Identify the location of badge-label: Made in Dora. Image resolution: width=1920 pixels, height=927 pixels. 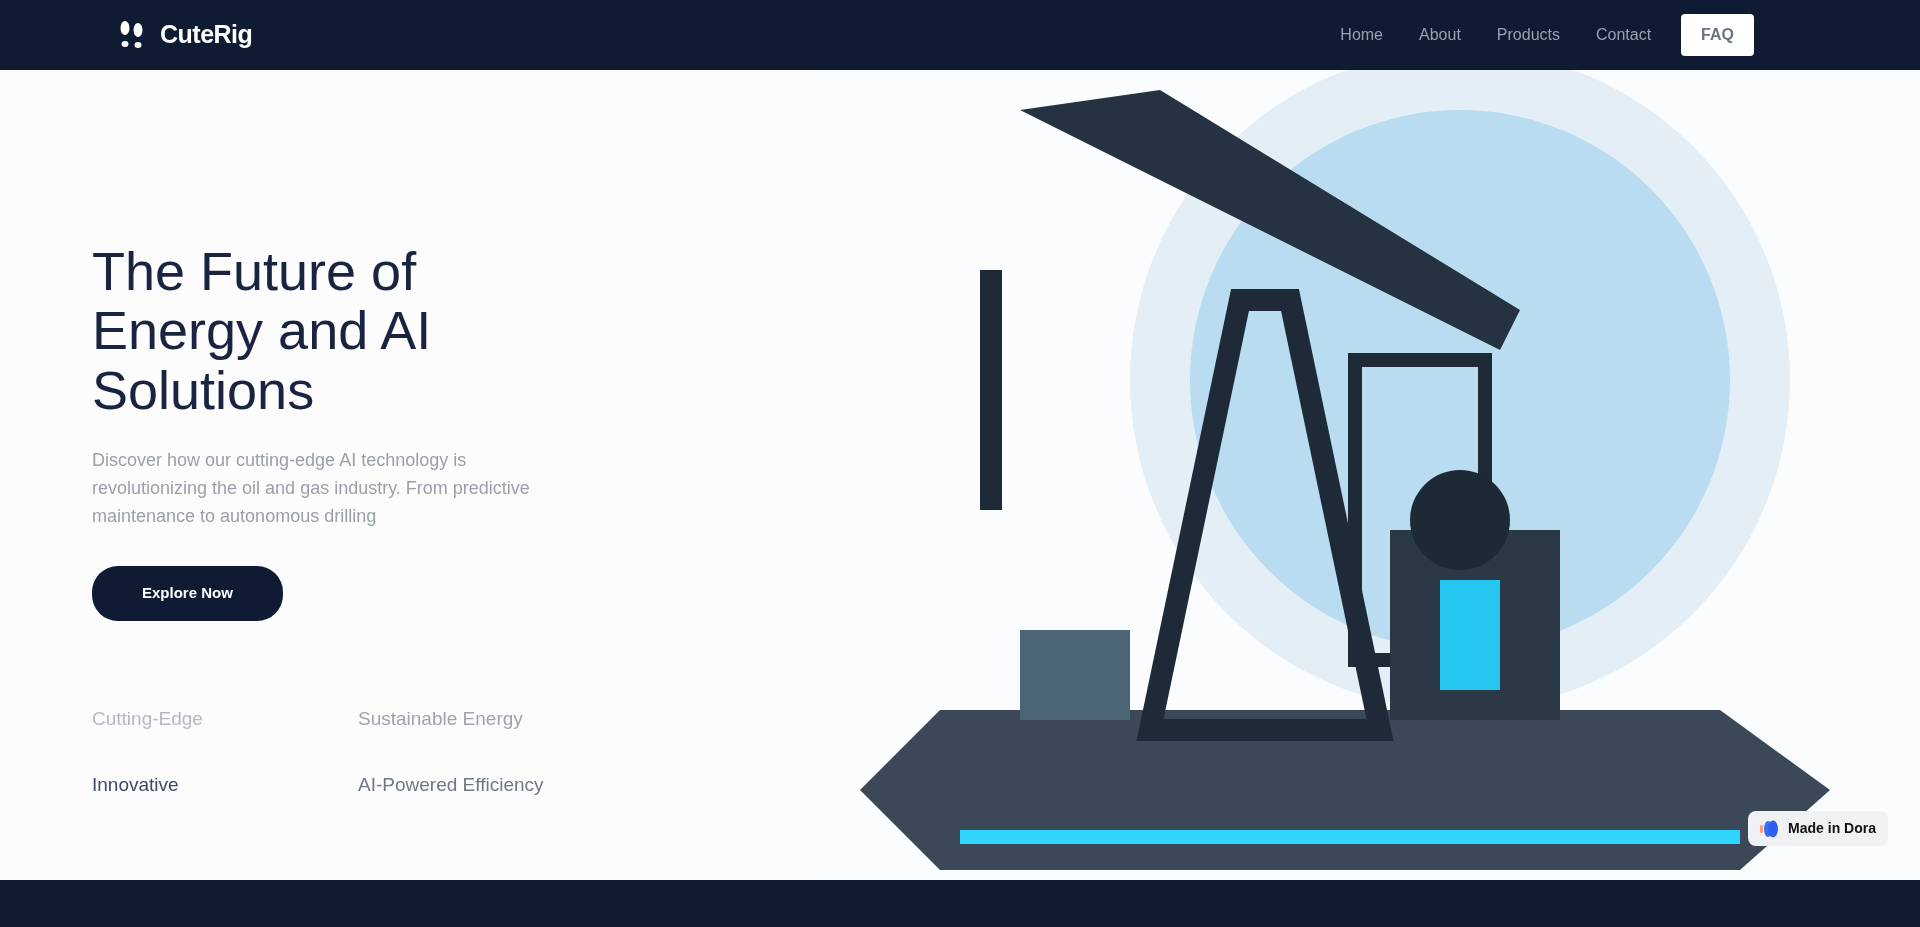
(1832, 828).